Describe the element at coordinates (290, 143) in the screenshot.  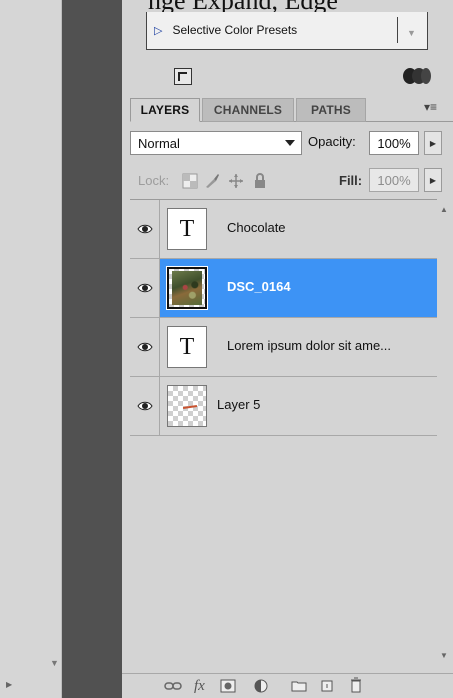
I see `dropdown-arrow-icon` at that location.